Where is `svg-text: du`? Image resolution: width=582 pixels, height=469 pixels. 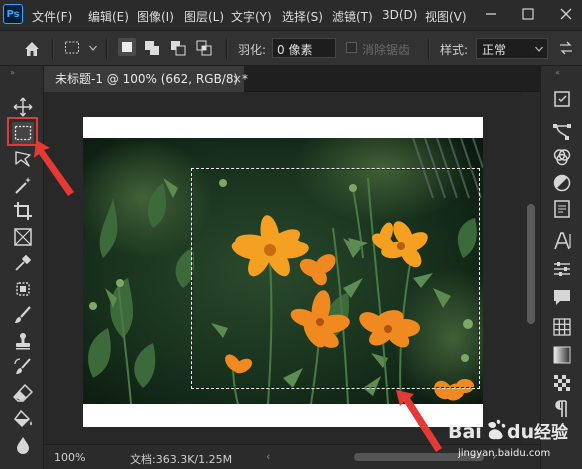 svg-text: du is located at coordinates (520, 432).